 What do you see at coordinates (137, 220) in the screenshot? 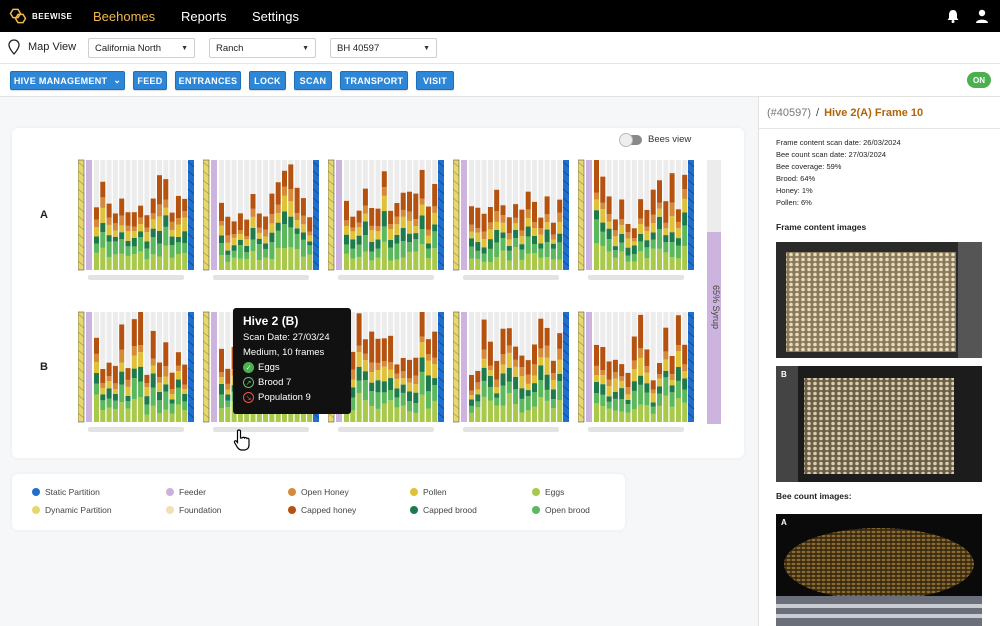
I see `hive-1-row-a` at bounding box center [137, 220].